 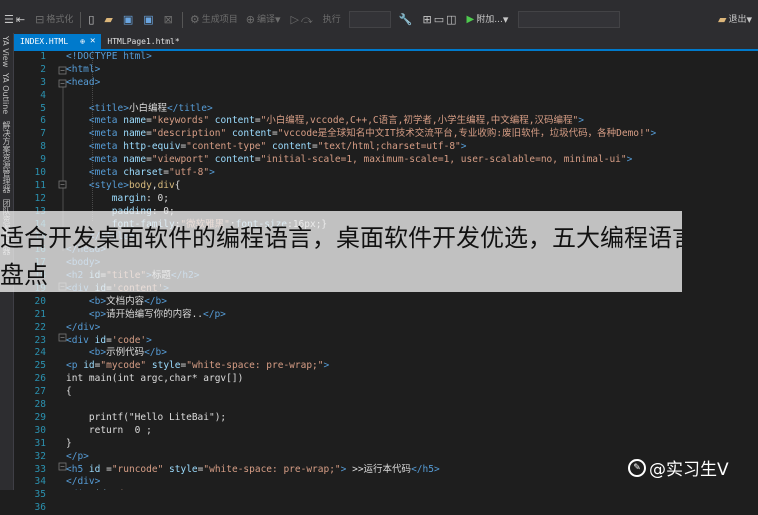 I want to click on save-all-icon: ▣, so click(x=148, y=19).